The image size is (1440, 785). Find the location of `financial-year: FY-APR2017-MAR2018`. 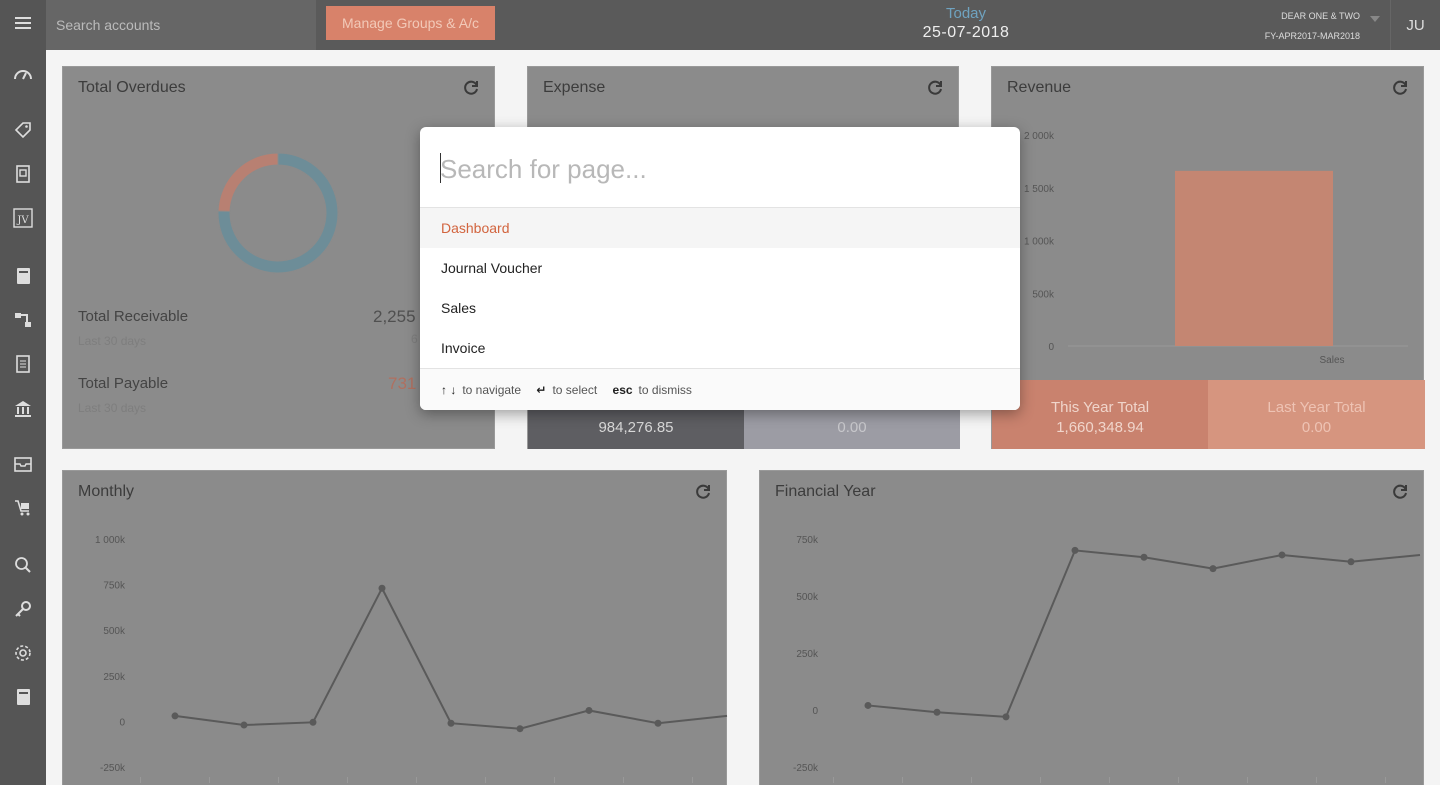

financial-year: FY-APR2017-MAR2018 is located at coordinates (1312, 36).